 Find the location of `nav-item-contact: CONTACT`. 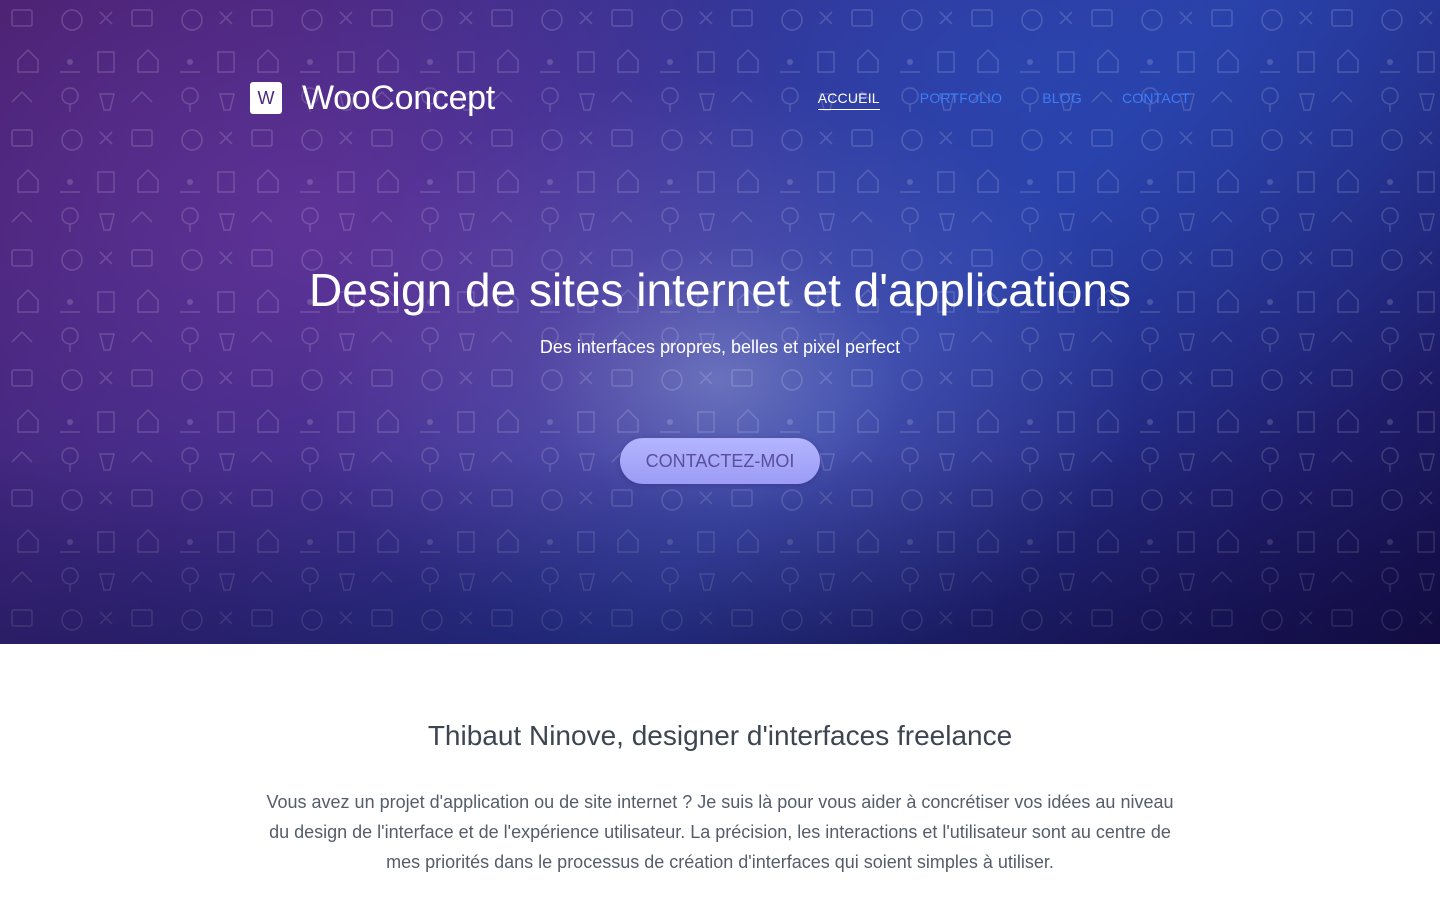

nav-item-contact: CONTACT is located at coordinates (1156, 100).